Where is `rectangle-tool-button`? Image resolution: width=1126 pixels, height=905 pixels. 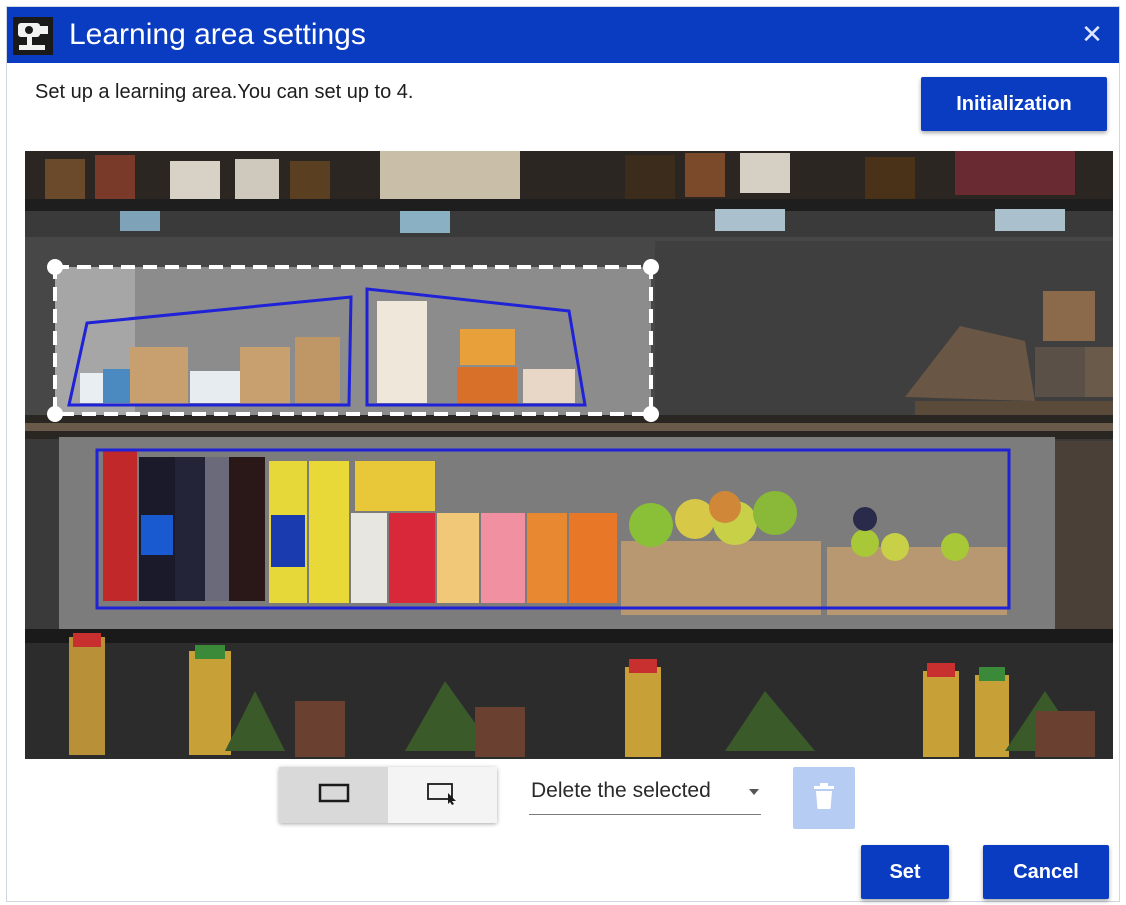
rectangle-tool-button is located at coordinates (333, 795).